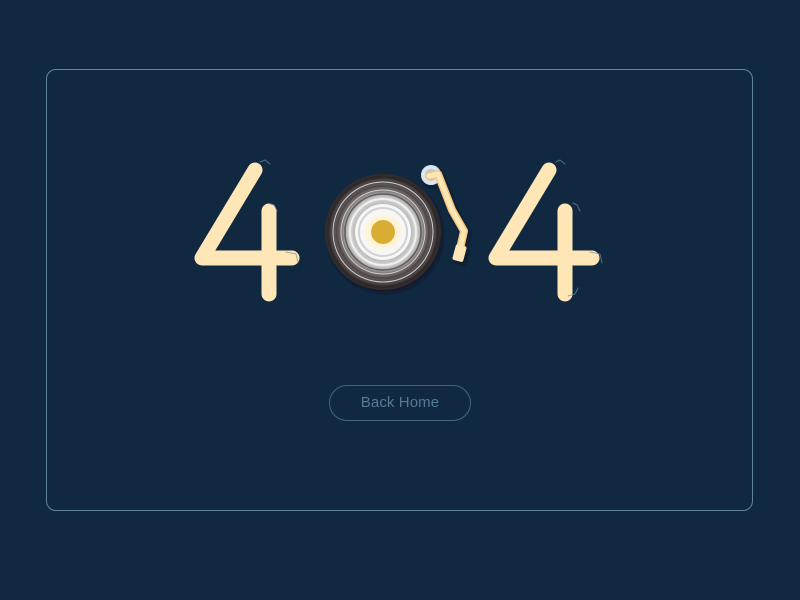 The height and width of the screenshot is (600, 800). What do you see at coordinates (400, 403) in the screenshot?
I see `back-home-button: Back Home` at bounding box center [400, 403].